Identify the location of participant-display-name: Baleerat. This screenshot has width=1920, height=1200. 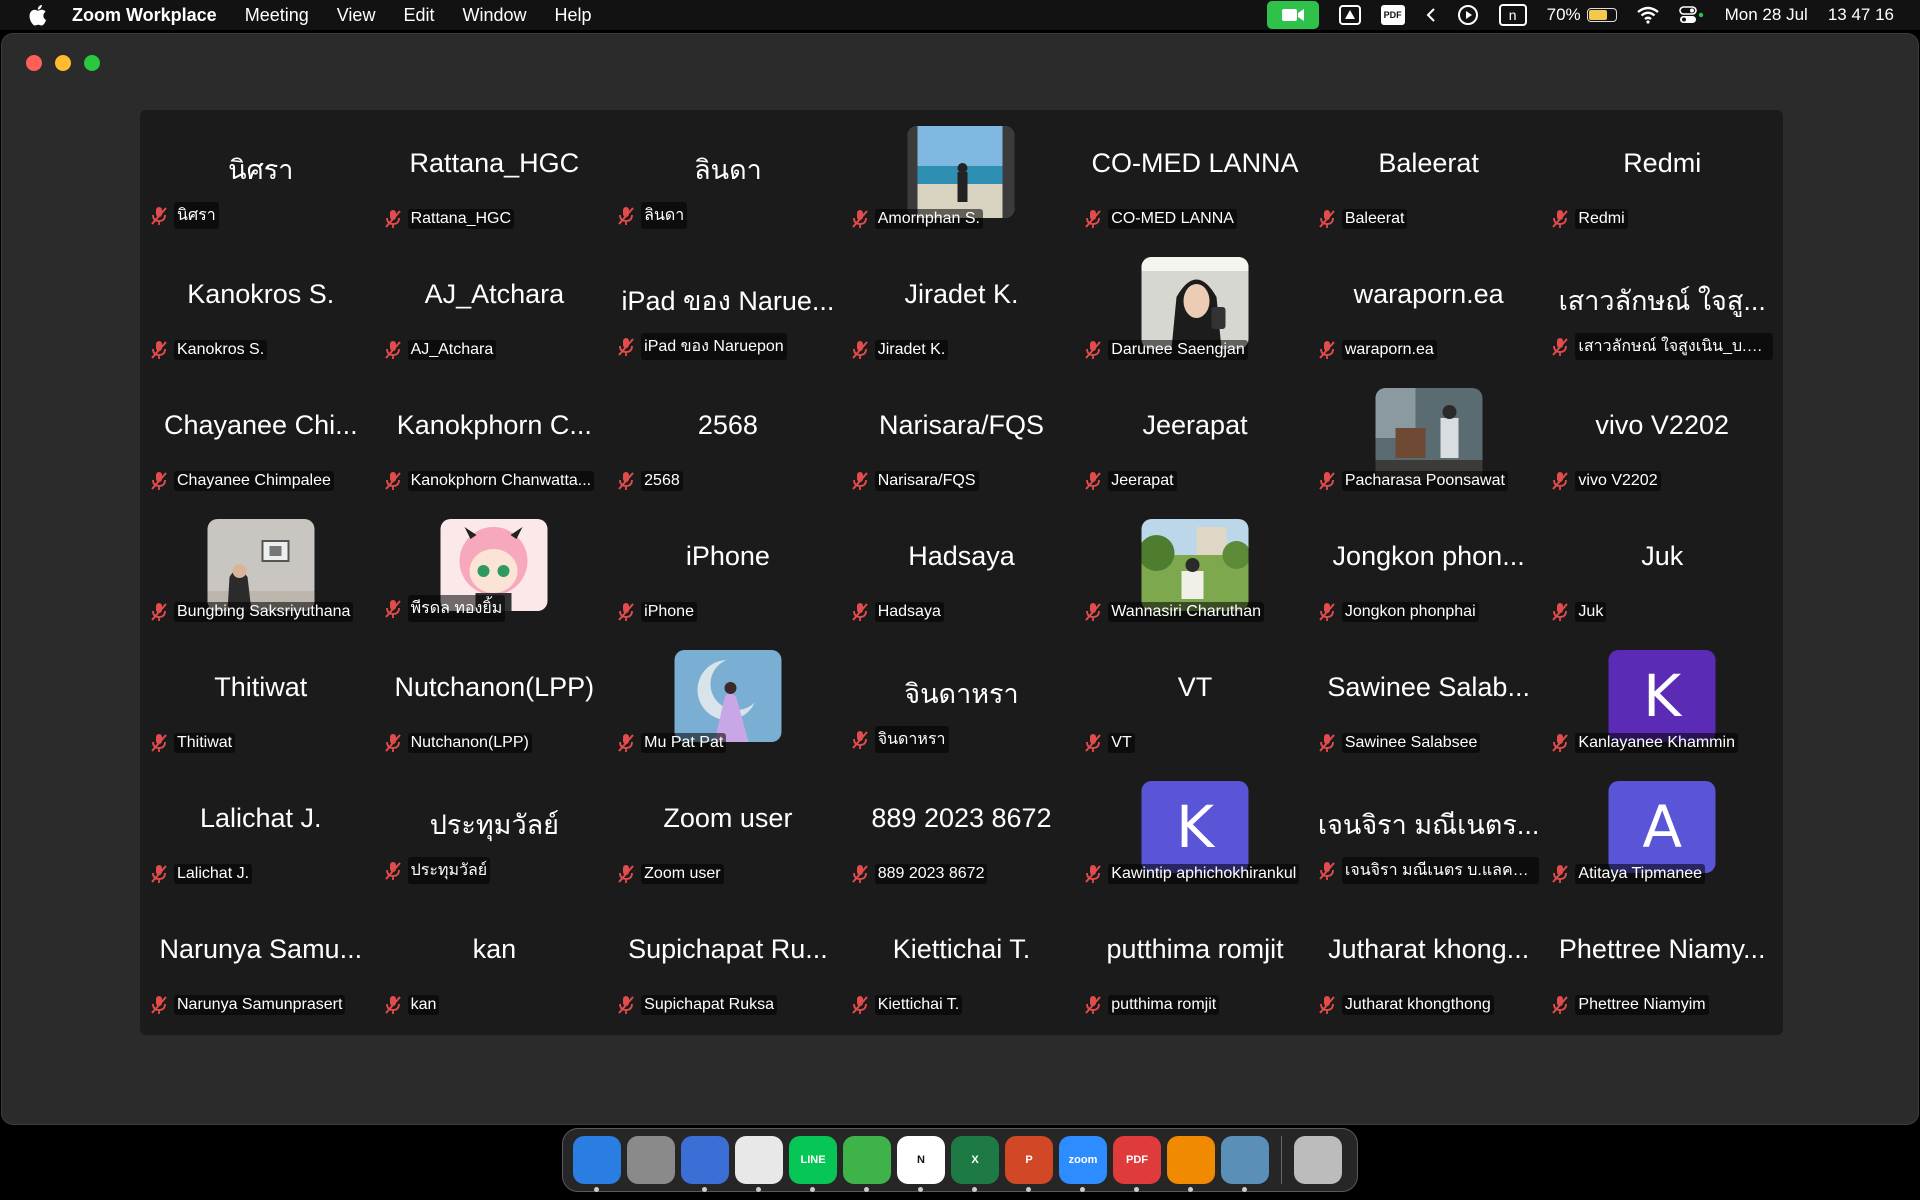
(1428, 163).